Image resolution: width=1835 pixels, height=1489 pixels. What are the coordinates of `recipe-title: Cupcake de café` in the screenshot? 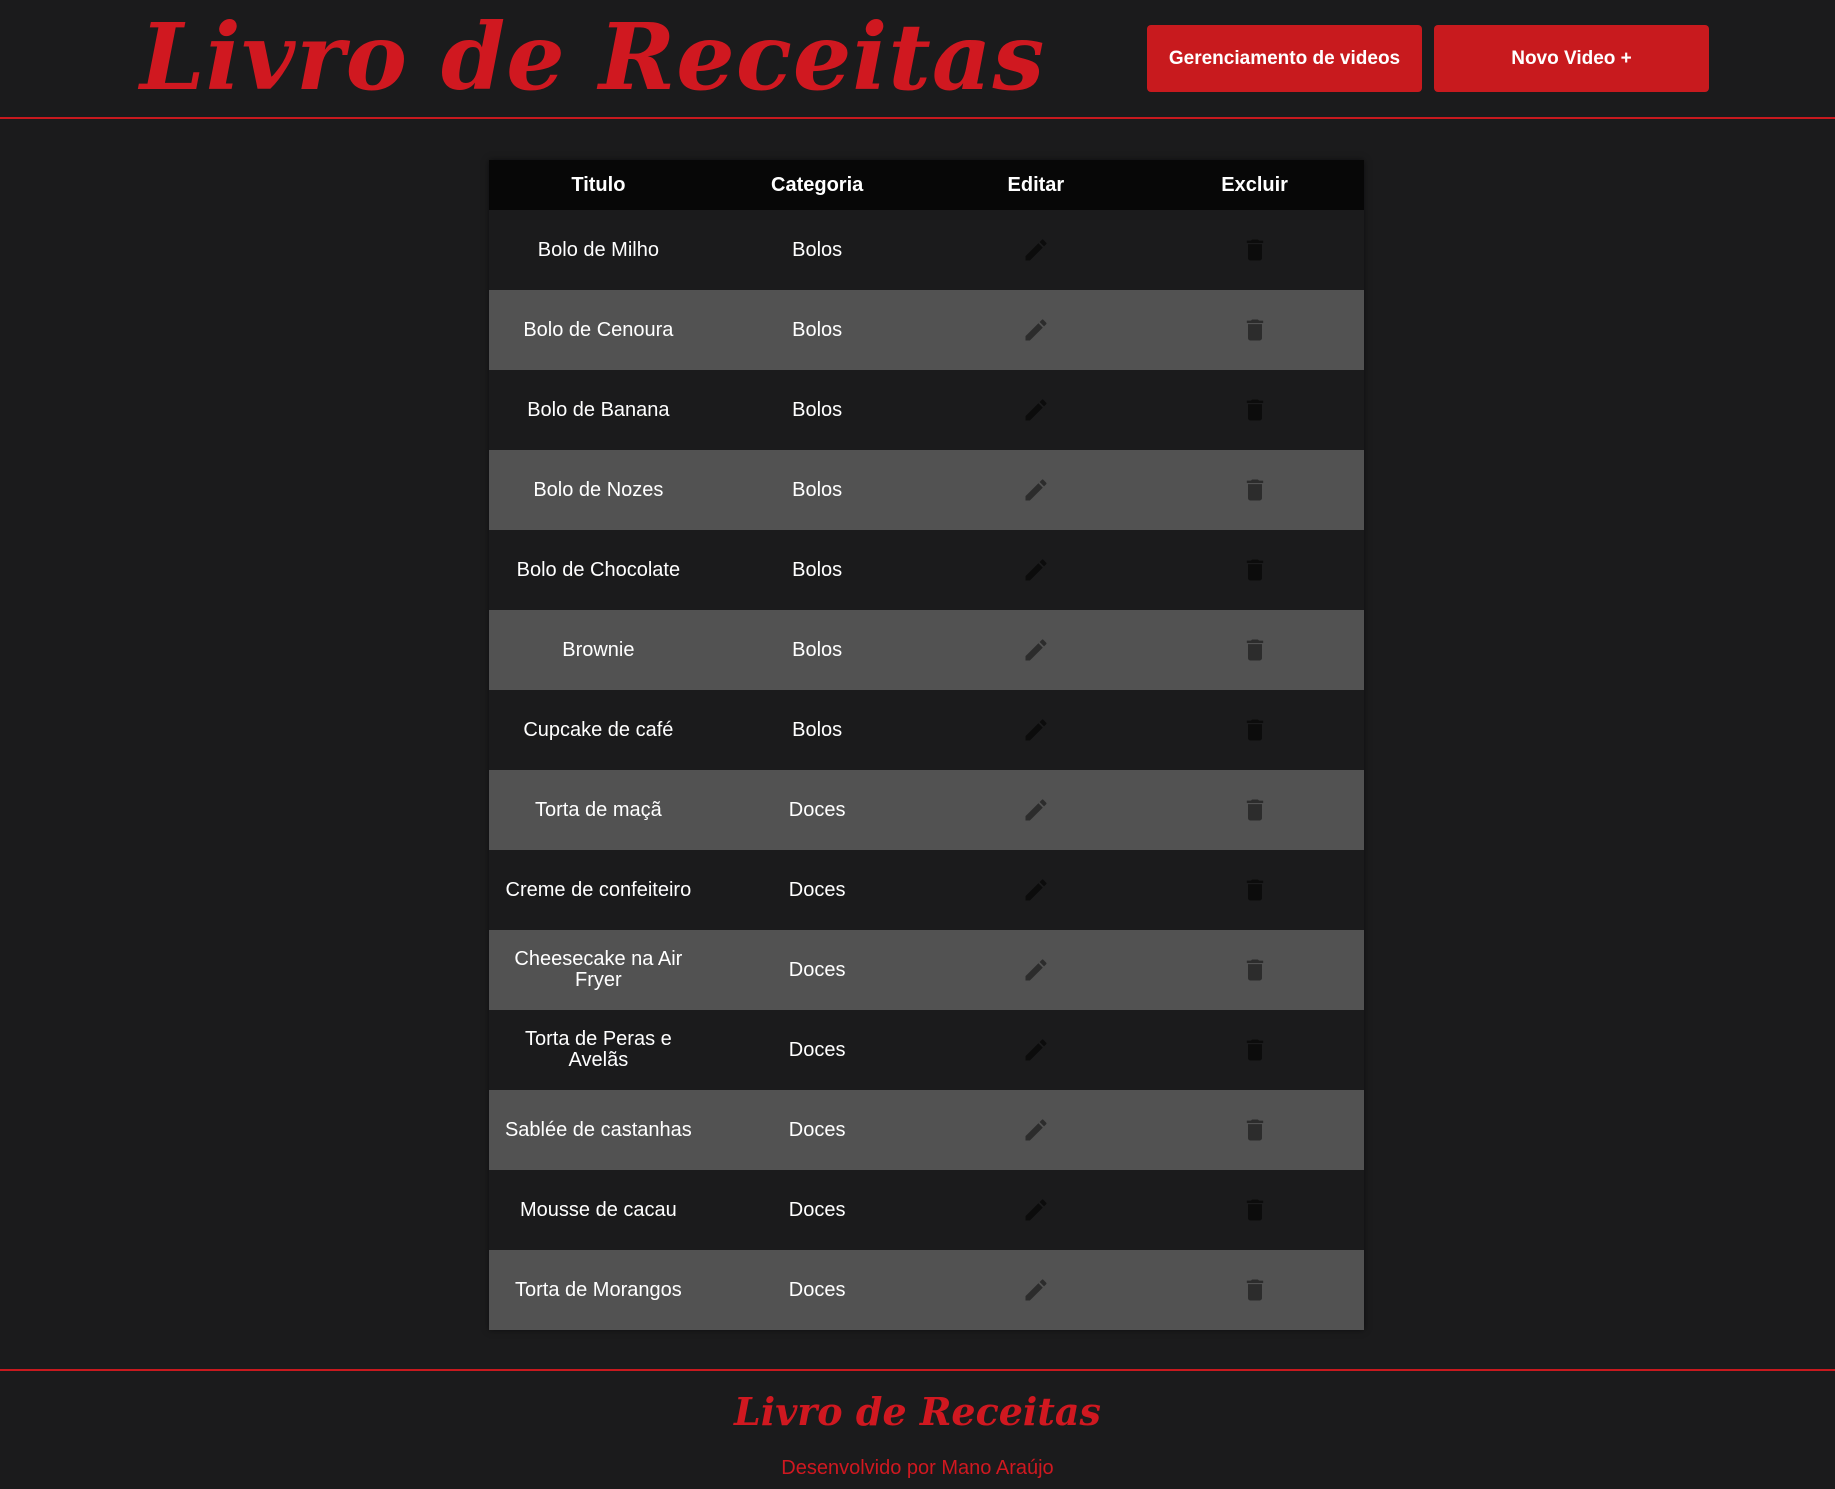 It's located at (598, 729).